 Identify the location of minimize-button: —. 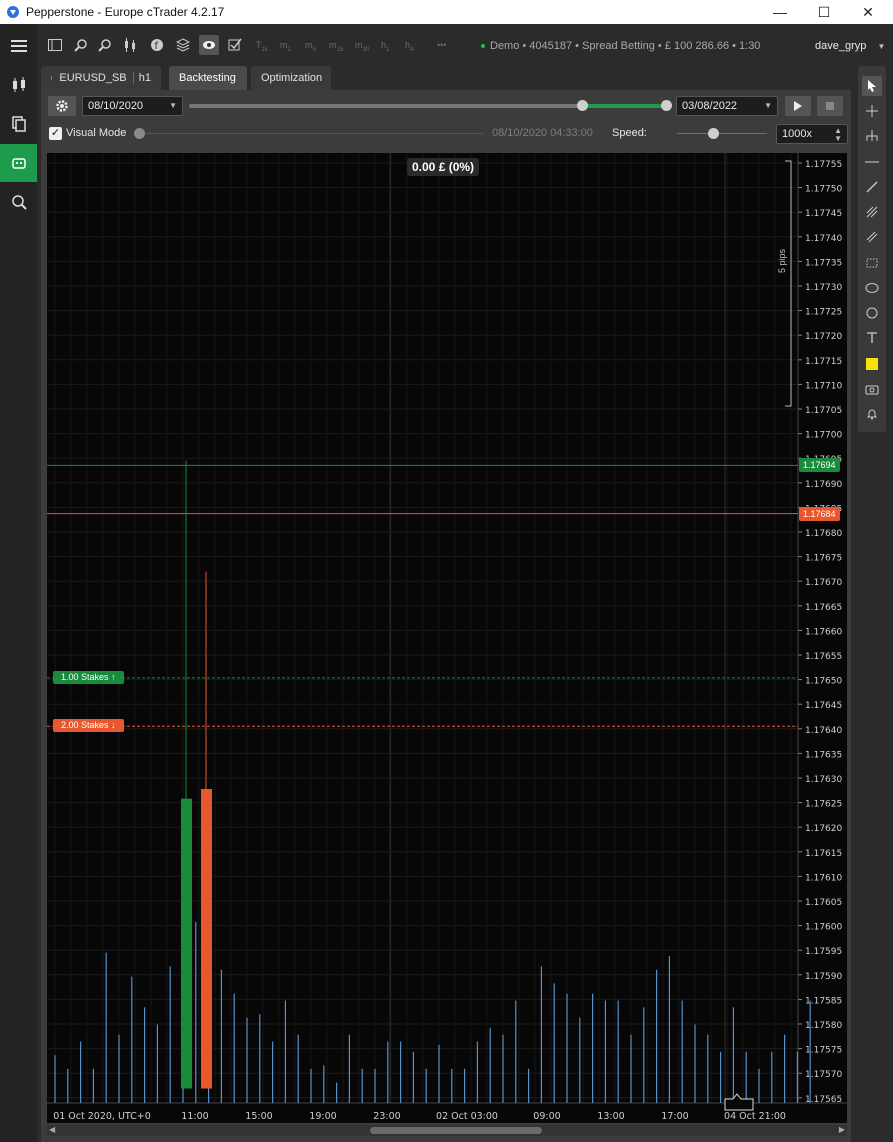
(780, 12).